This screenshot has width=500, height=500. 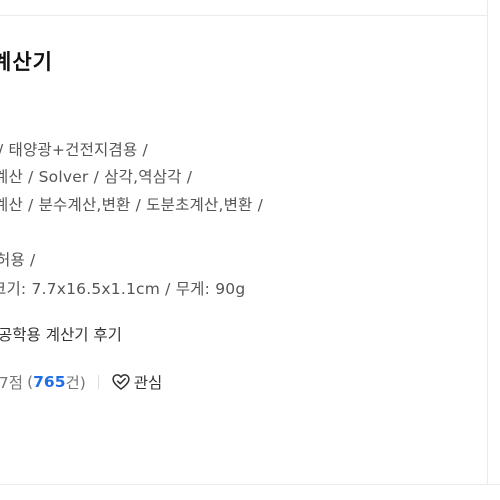 I want to click on review-count-suffix: 건), so click(x=75, y=383).